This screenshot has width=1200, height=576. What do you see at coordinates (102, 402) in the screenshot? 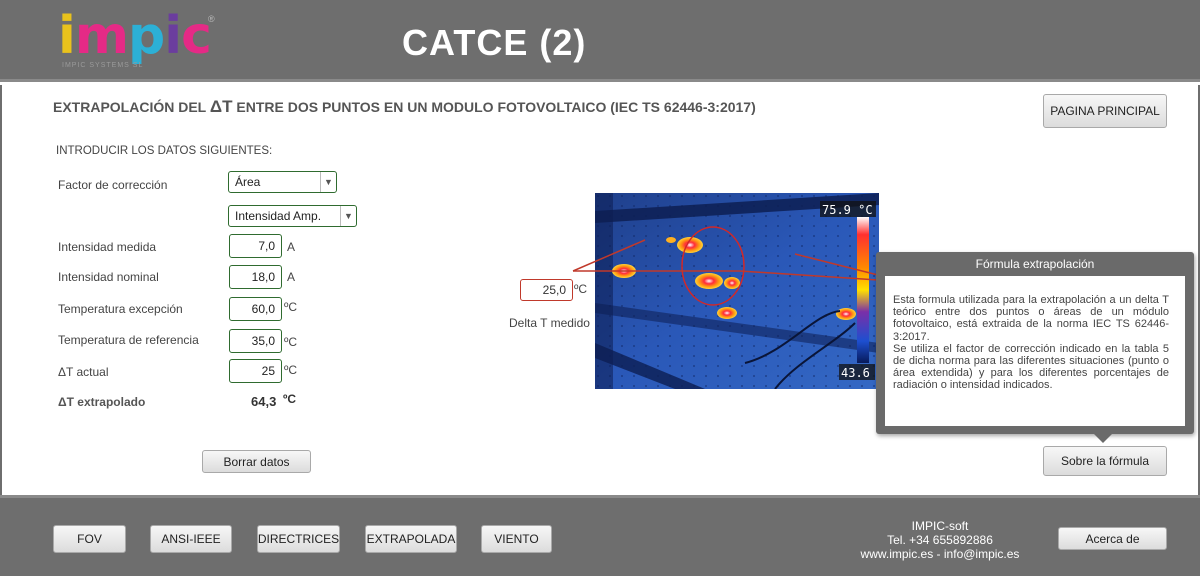
I see `extrapolated-delta-label: ΔT extrapolado` at bounding box center [102, 402].